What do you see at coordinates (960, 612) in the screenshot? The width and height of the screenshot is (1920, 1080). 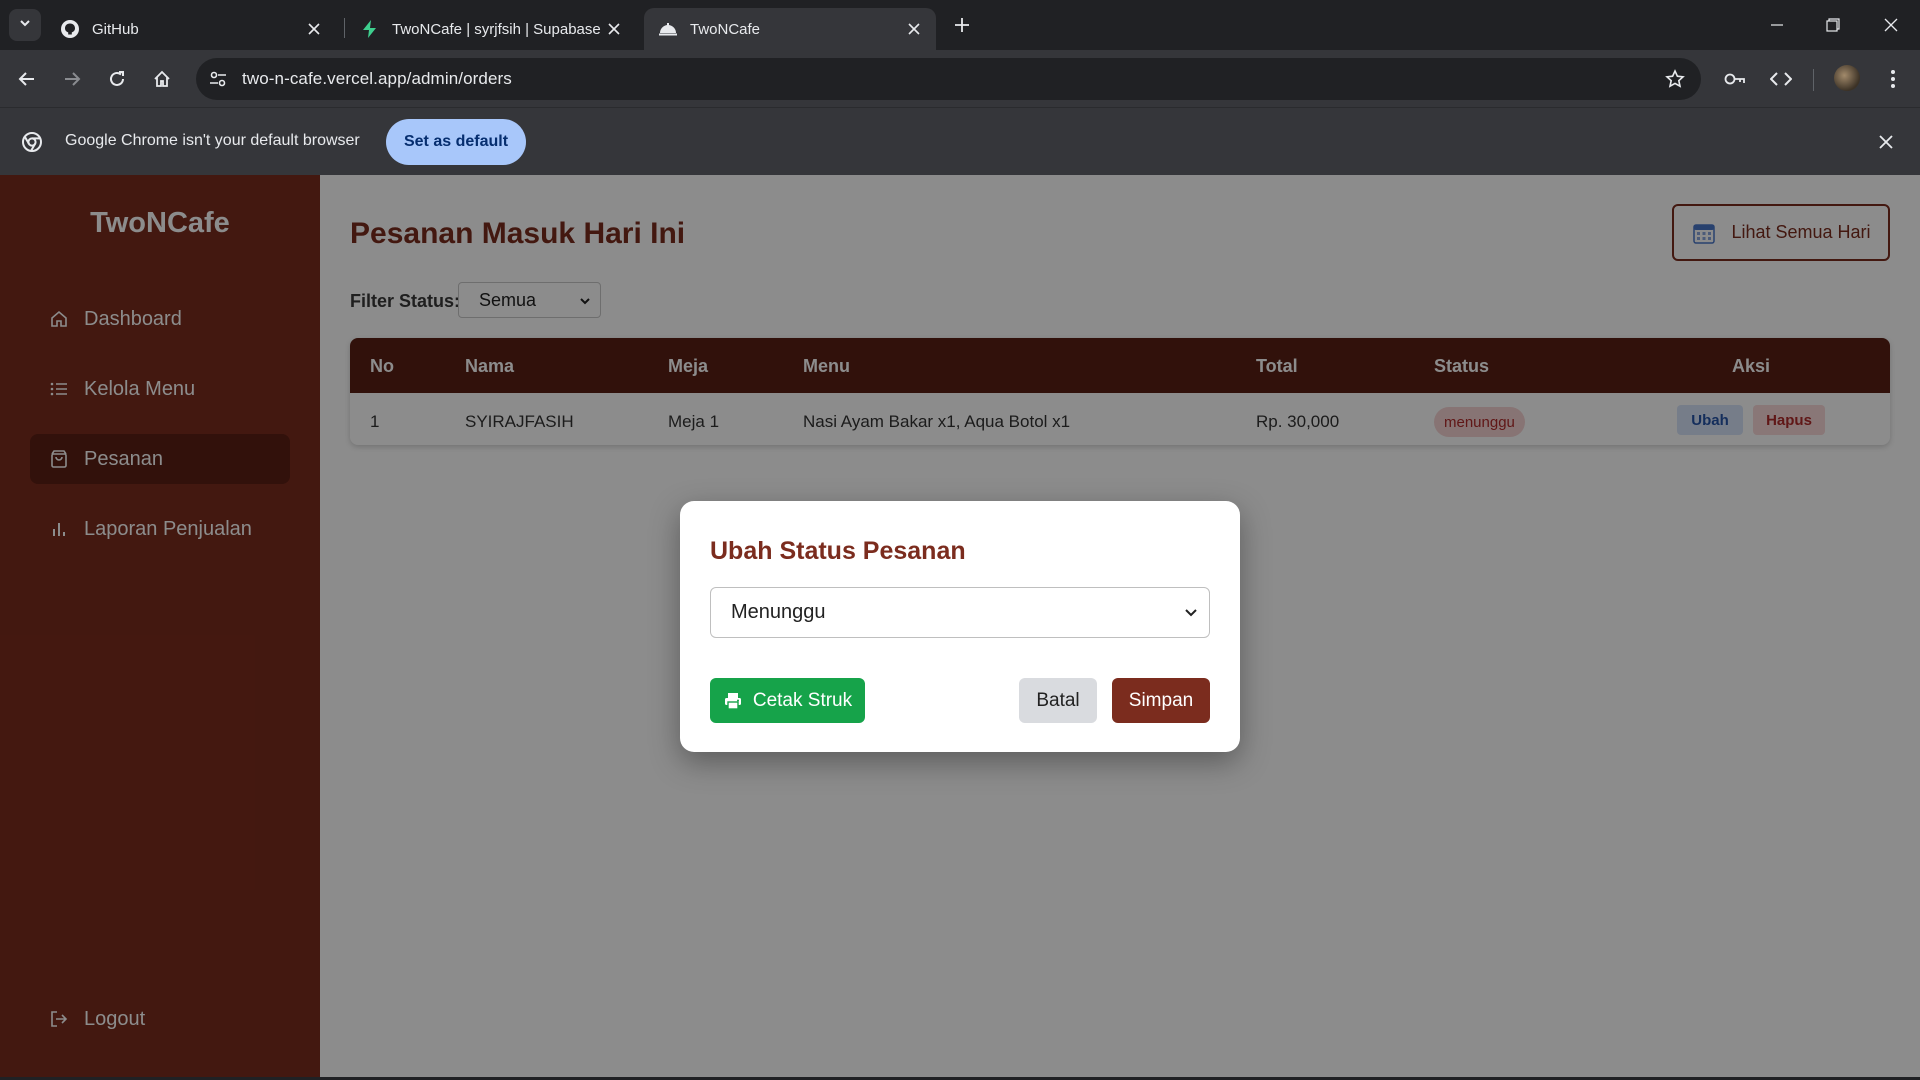 I see `order-status-select: Menunggu` at bounding box center [960, 612].